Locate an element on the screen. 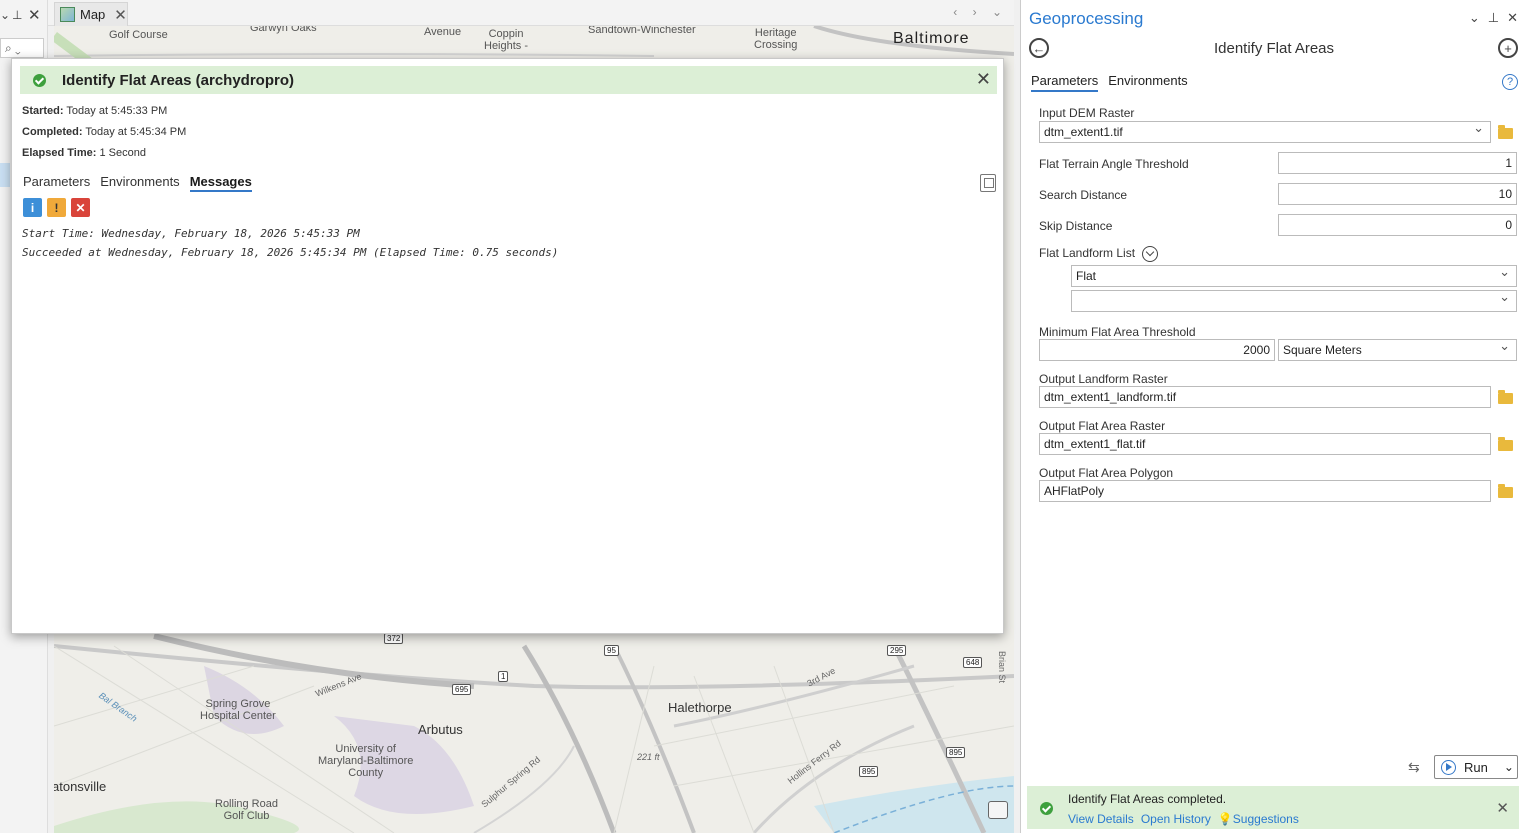  map-label-arbutus: Arbutus is located at coordinates (440, 729).